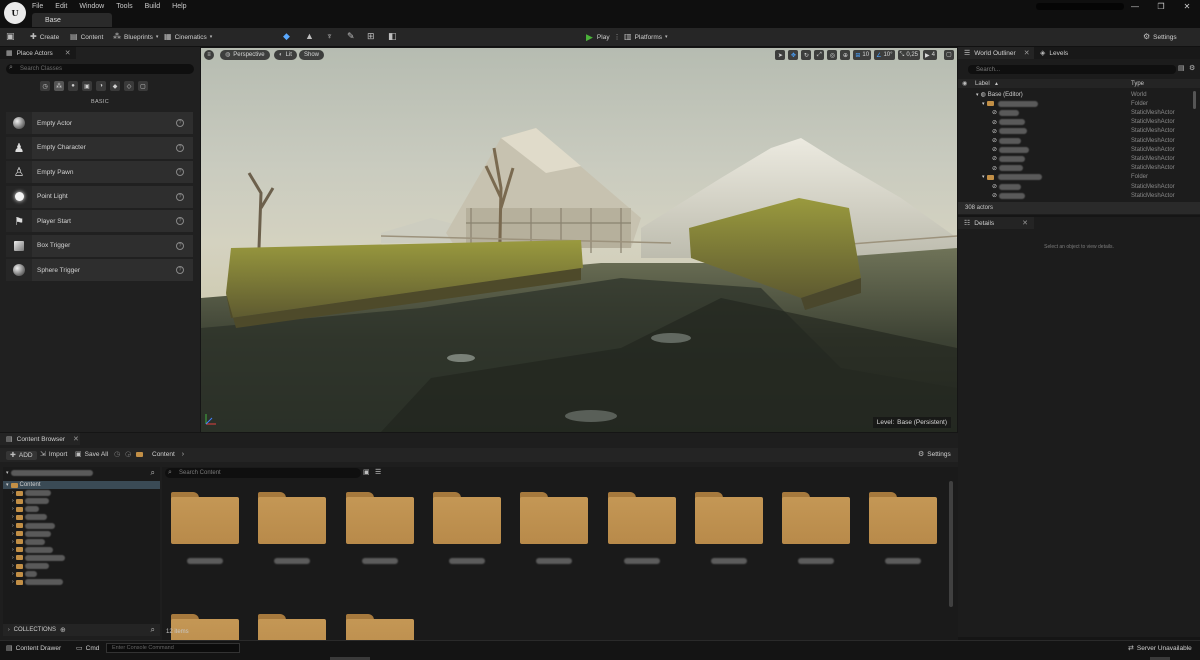 The height and width of the screenshot is (660, 1200). I want to click on place-actors-tab: ▦ Place Actors ✕, so click(38, 53).